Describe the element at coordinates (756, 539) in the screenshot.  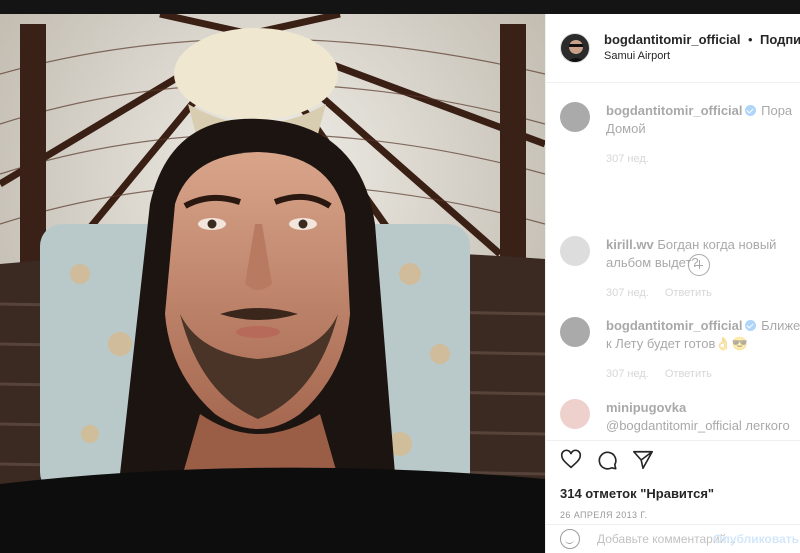
I see `post-comment-button: Опубликовать` at that location.